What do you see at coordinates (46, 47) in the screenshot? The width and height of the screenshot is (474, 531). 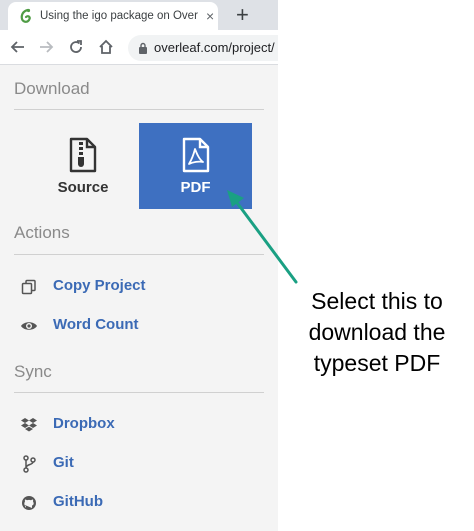 I see `forward-icon` at bounding box center [46, 47].